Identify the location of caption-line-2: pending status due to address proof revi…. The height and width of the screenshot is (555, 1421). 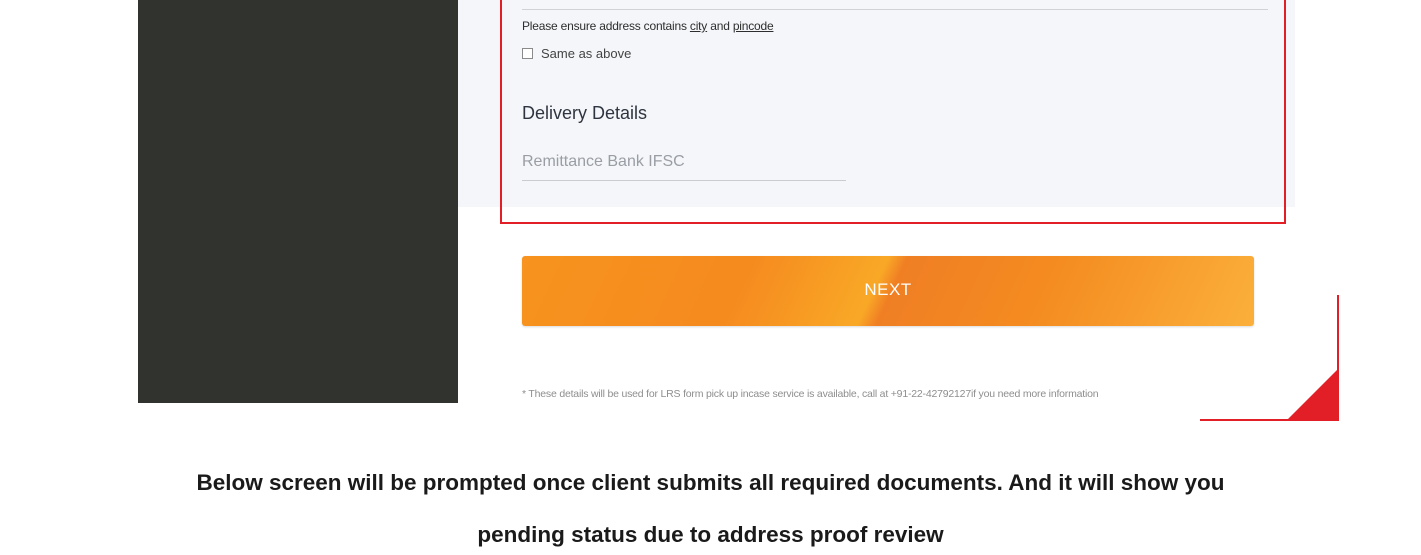
(710, 534).